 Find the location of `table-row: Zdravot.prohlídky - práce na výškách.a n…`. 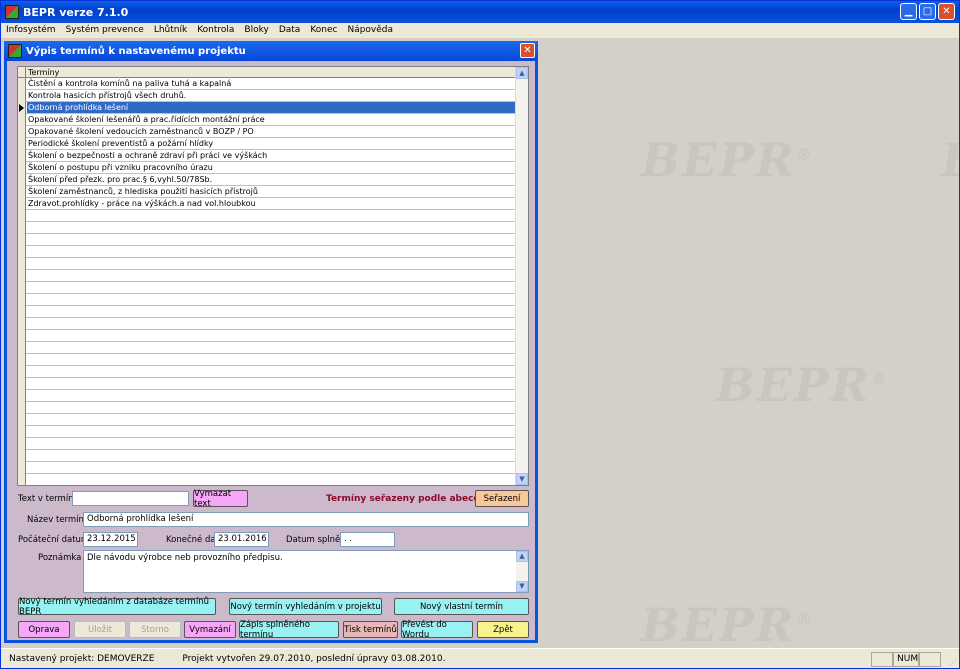

table-row: Zdravot.prohlídky - práce na výškách.a n… is located at coordinates (267, 204).